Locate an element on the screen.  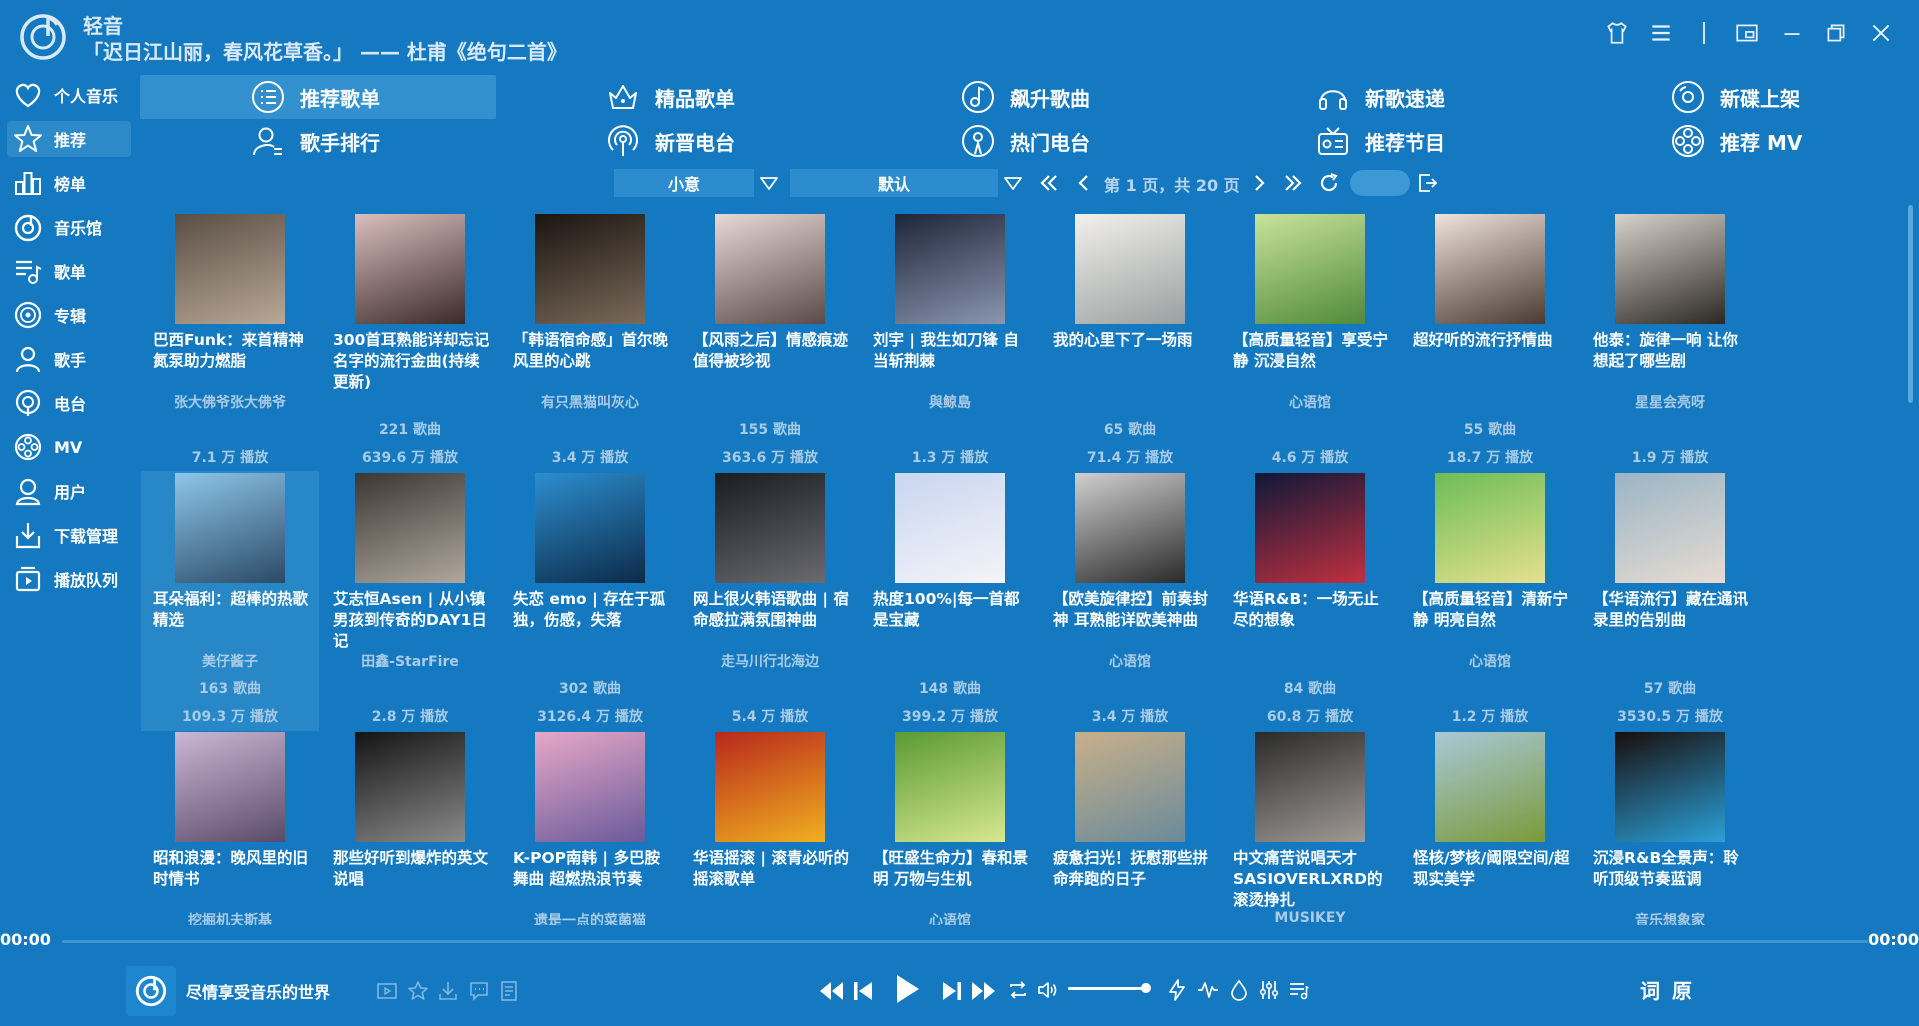
playlist-title: 网上很火韩语歌曲 | 宿命感拉满氛围神曲 is located at coordinates (772, 610).